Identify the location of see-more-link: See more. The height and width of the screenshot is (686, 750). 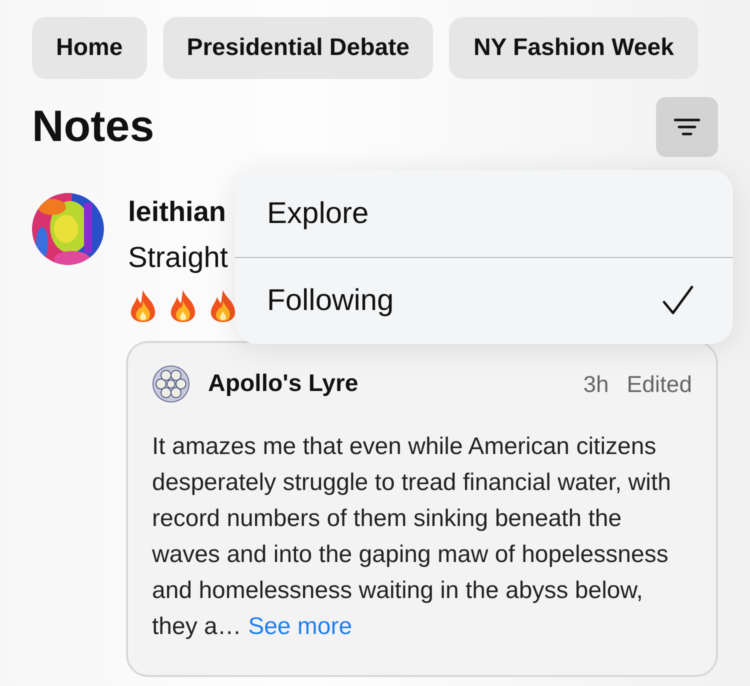
(300, 626).